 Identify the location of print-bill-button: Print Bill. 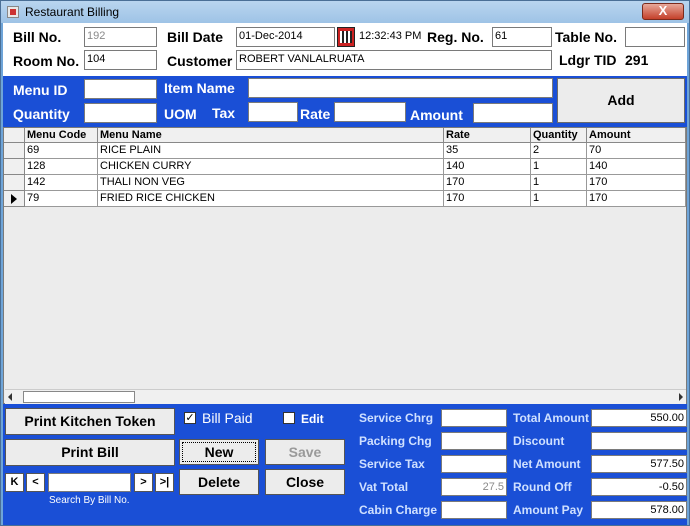
(90, 452).